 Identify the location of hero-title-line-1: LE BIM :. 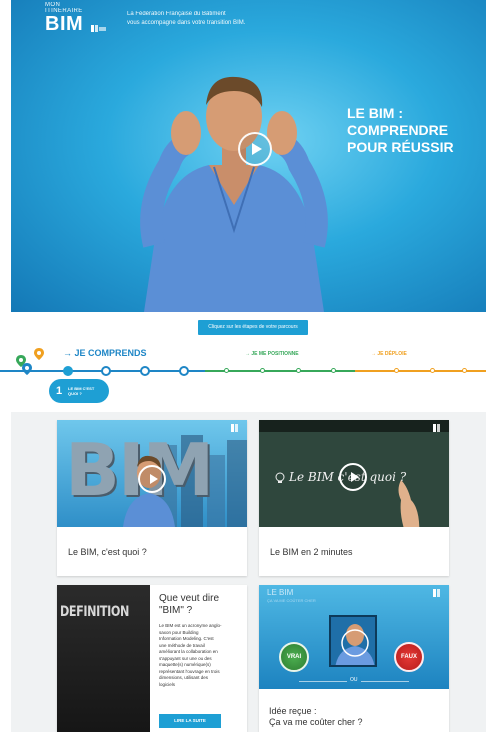
(375, 113).